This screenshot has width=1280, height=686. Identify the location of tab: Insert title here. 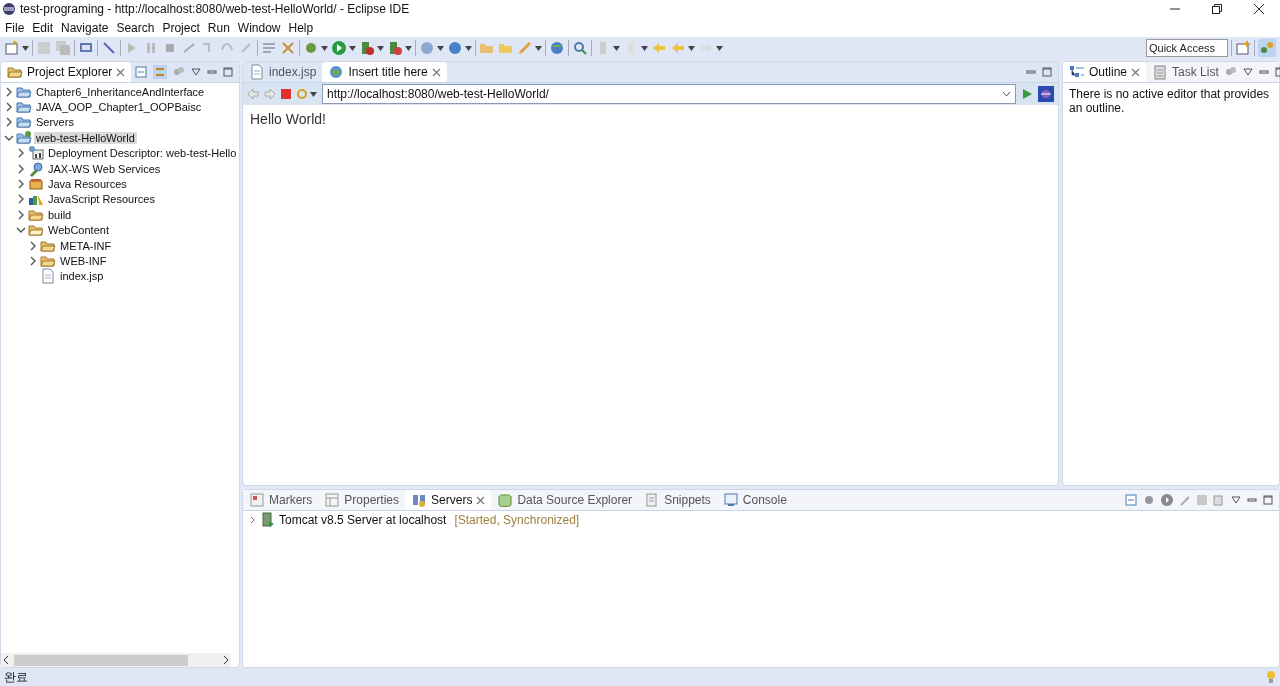
(384, 72).